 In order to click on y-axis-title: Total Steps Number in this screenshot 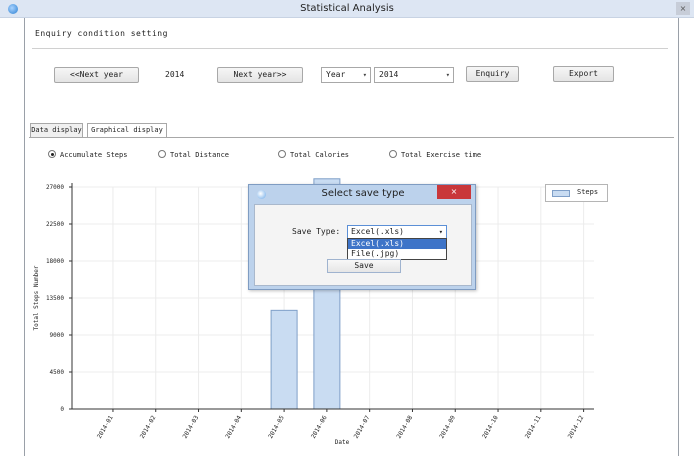, I will do `click(36, 297)`.